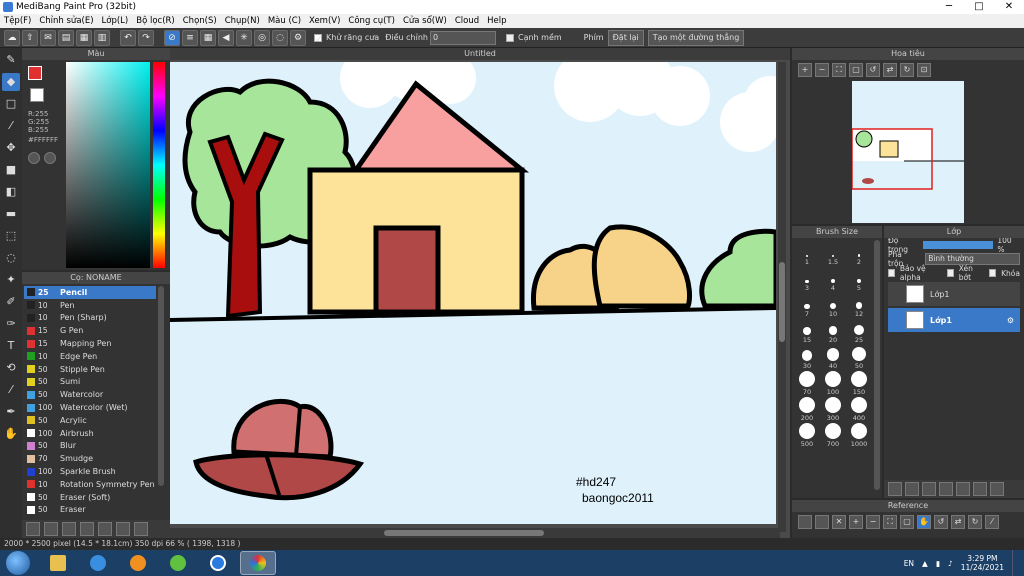 Image resolution: width=1024 pixels, height=576 pixels. I want to click on brush-item: 50 Blur, so click(90, 446).